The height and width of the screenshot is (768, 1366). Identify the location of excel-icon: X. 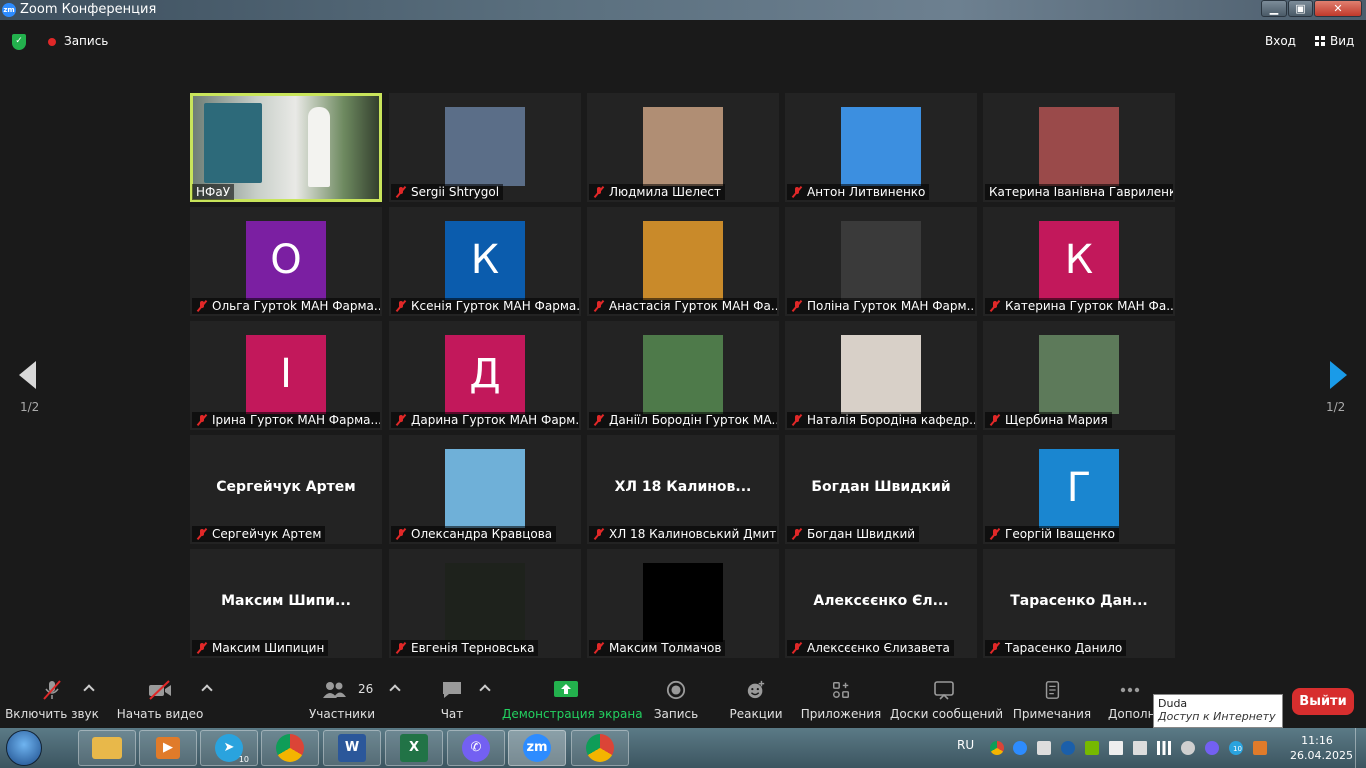
(414, 748).